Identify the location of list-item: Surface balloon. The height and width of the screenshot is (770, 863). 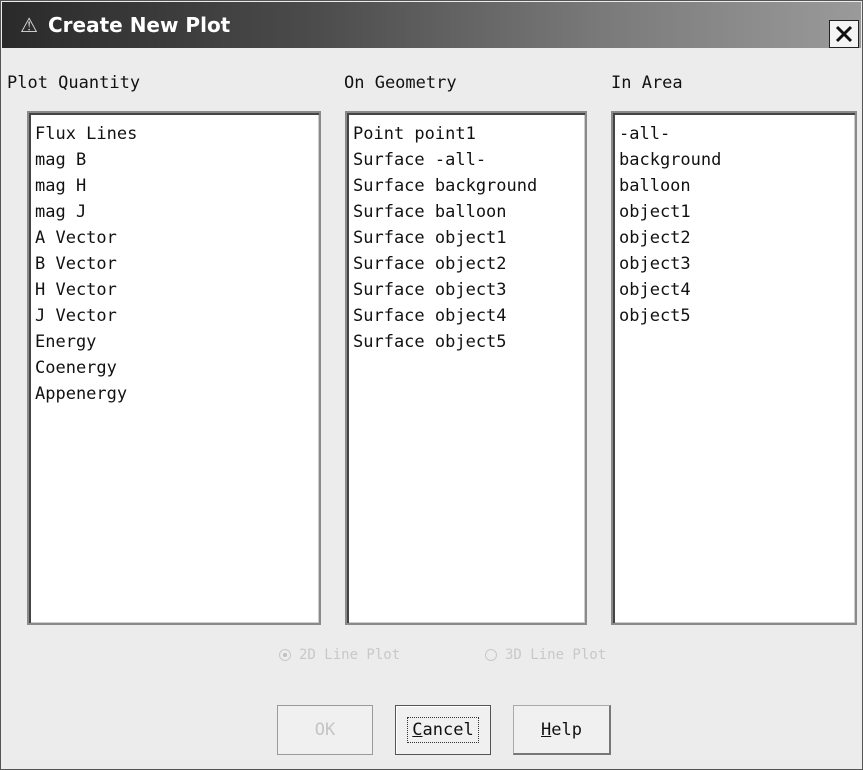
(466, 212).